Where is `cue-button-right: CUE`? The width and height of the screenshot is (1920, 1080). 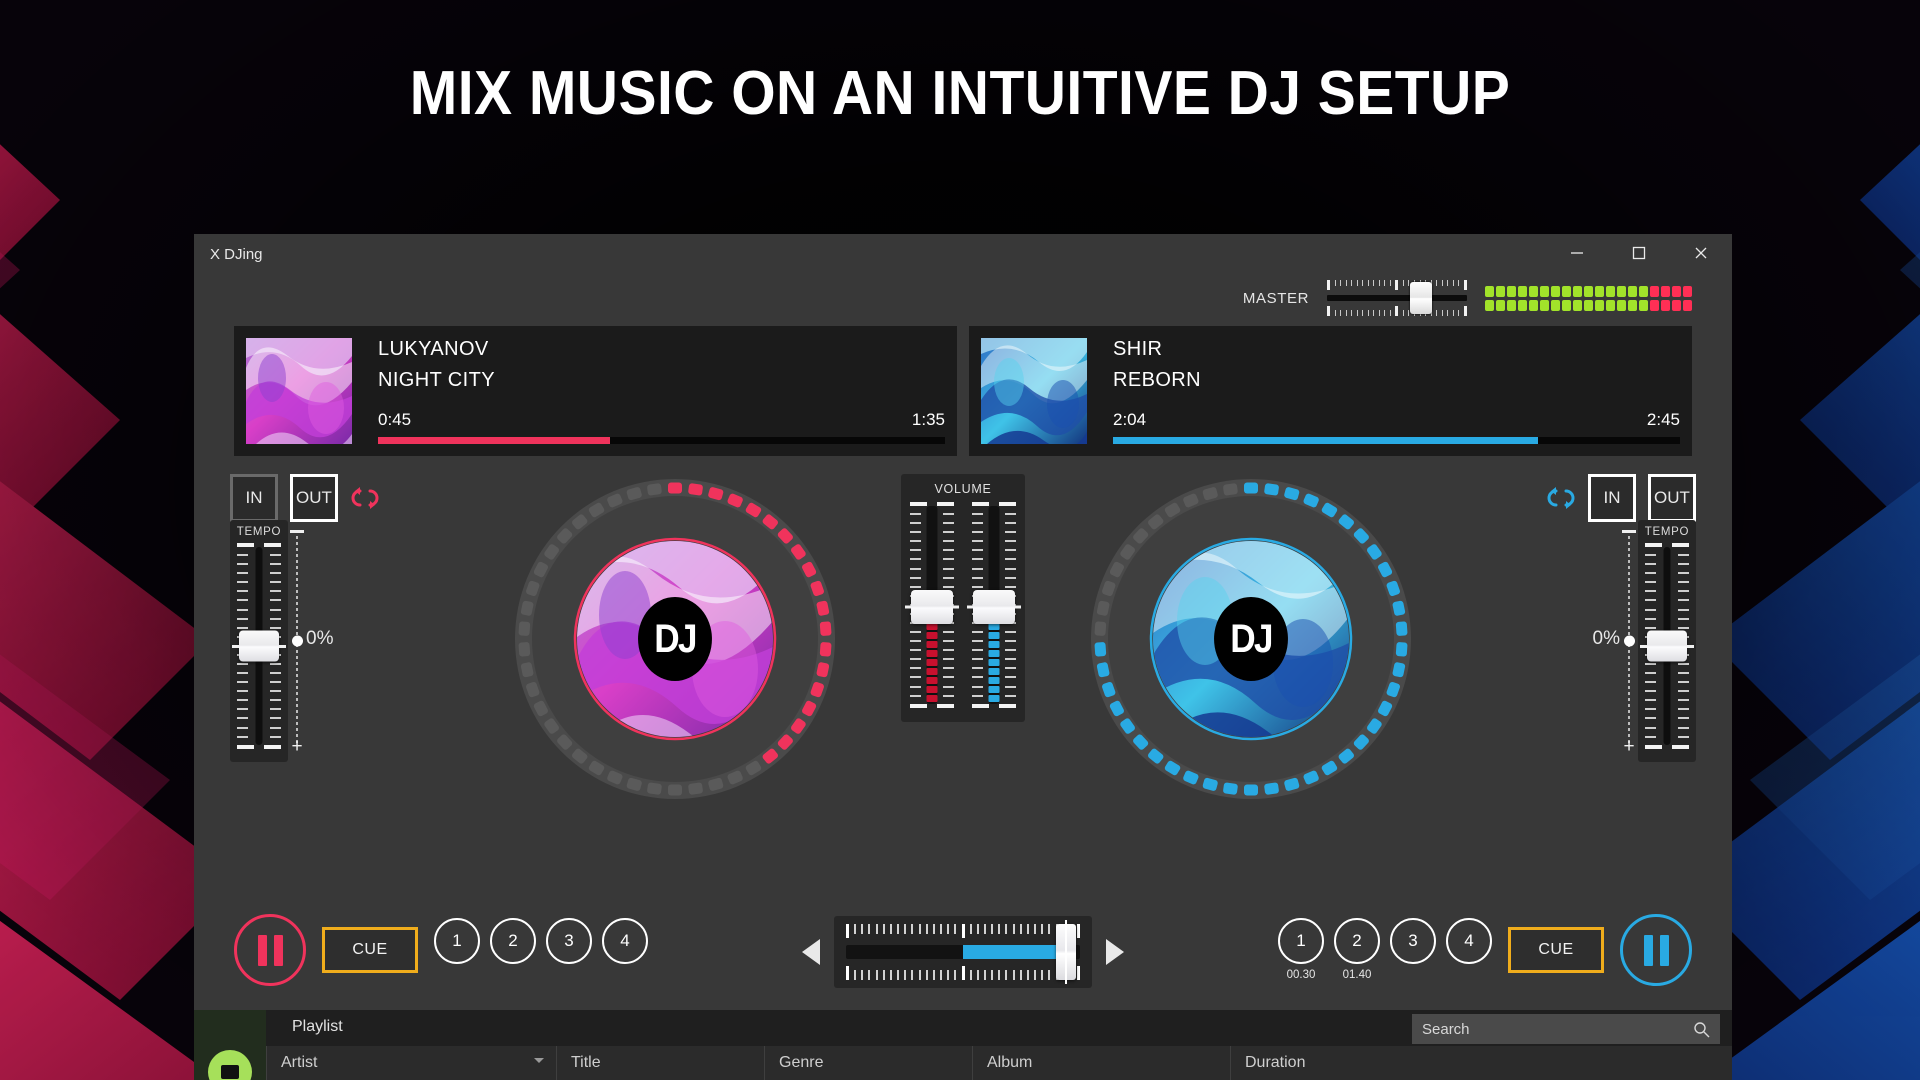 cue-button-right: CUE is located at coordinates (1556, 950).